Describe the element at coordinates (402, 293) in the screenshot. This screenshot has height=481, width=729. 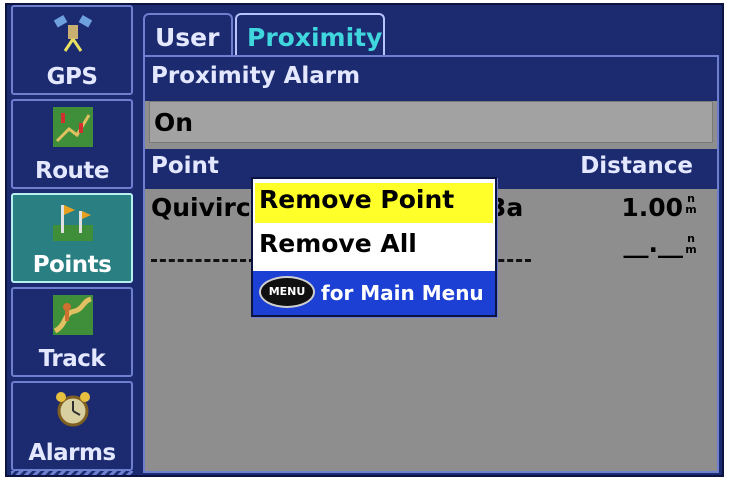
I see `main-menu-hint: for Main Menu` at that location.